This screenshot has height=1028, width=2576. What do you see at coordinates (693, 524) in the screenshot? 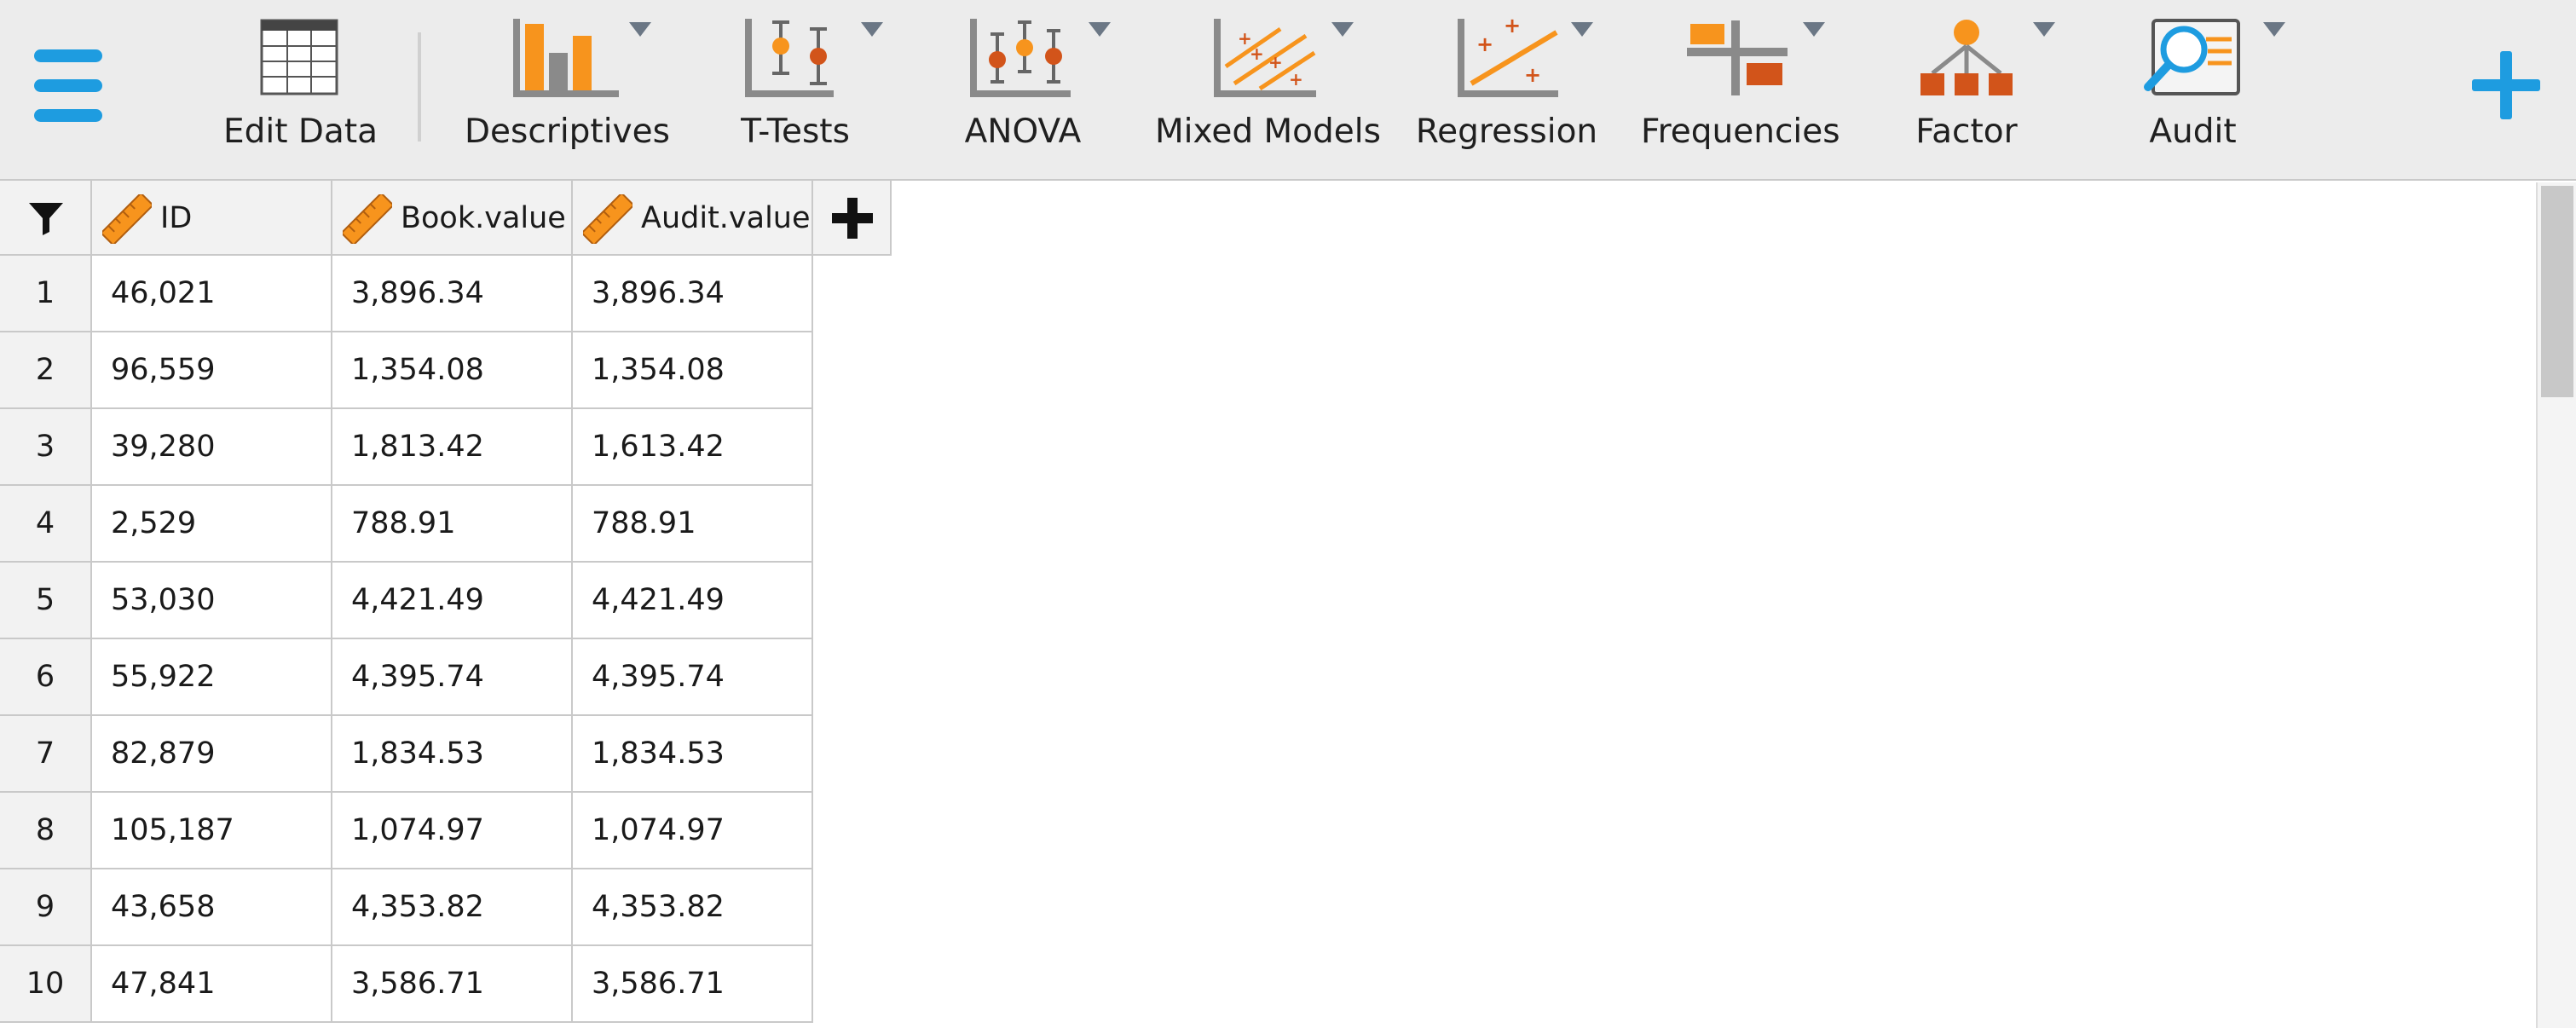
I see `cell-audit-value: 788.91` at bounding box center [693, 524].